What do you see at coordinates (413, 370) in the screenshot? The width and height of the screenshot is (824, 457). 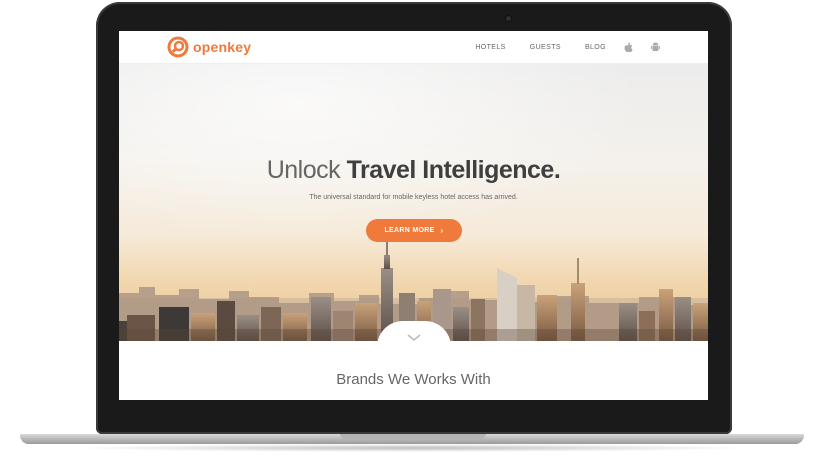 I see `brands-section: Brands We Works With` at bounding box center [413, 370].